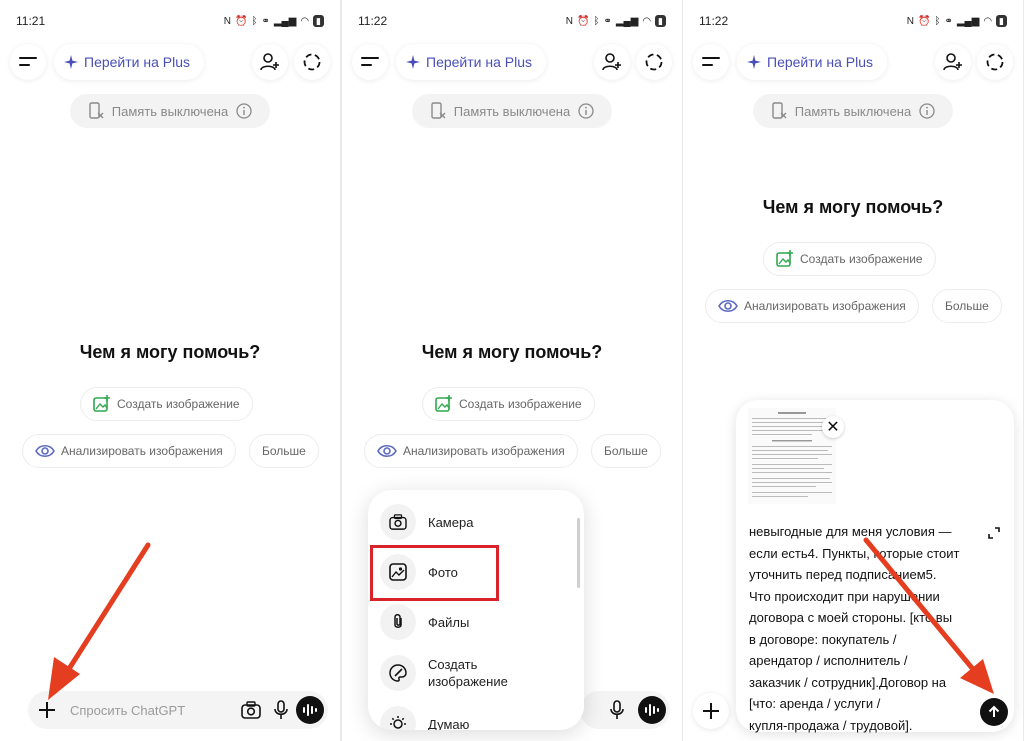 This screenshot has height=741, width=1024. Describe the element at coordinates (848, 682) in the screenshot. I see `message-line: заказчик / сотрудник].Договор на` at that location.